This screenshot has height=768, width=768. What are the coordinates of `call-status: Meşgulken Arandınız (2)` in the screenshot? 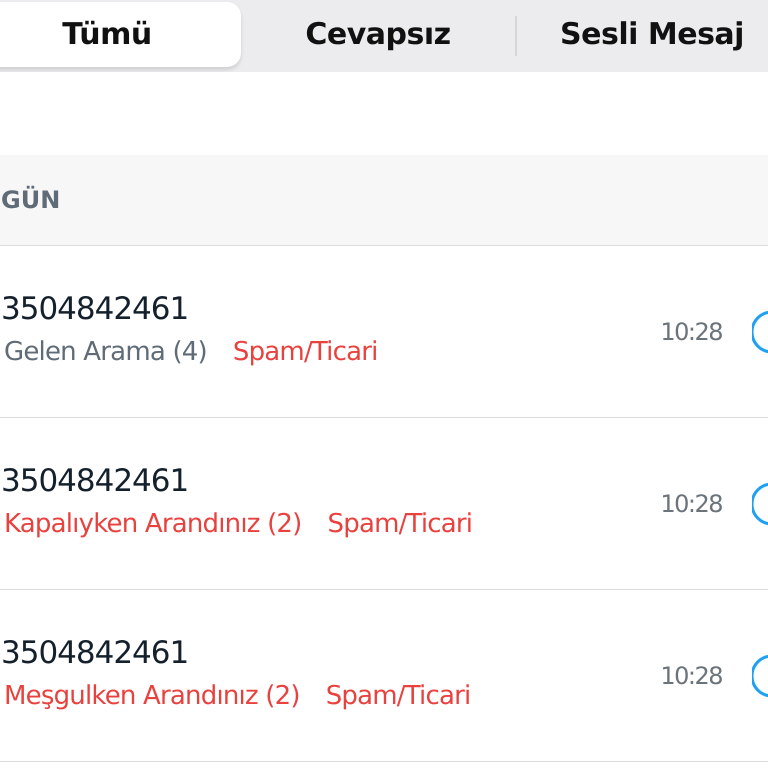 It's located at (152, 695).